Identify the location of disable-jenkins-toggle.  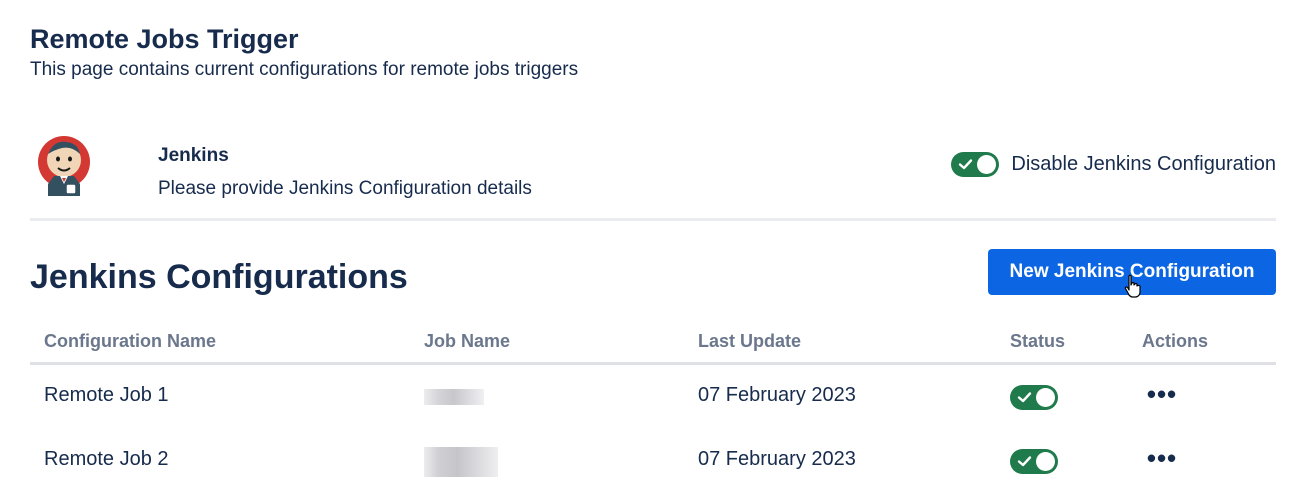
(975, 164).